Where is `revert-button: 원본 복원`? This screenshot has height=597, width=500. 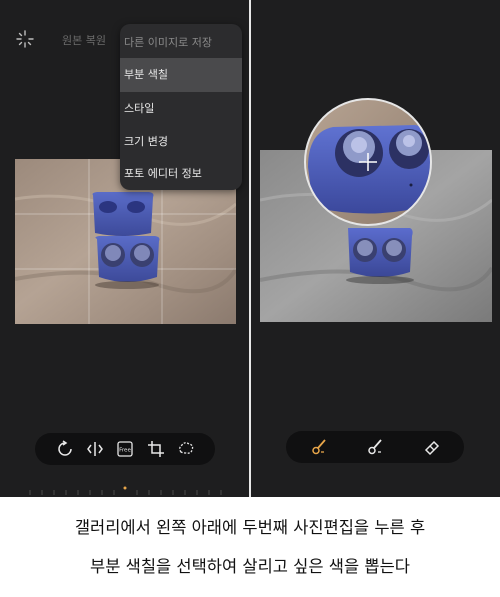
revert-button: 원본 복원 is located at coordinates (84, 40).